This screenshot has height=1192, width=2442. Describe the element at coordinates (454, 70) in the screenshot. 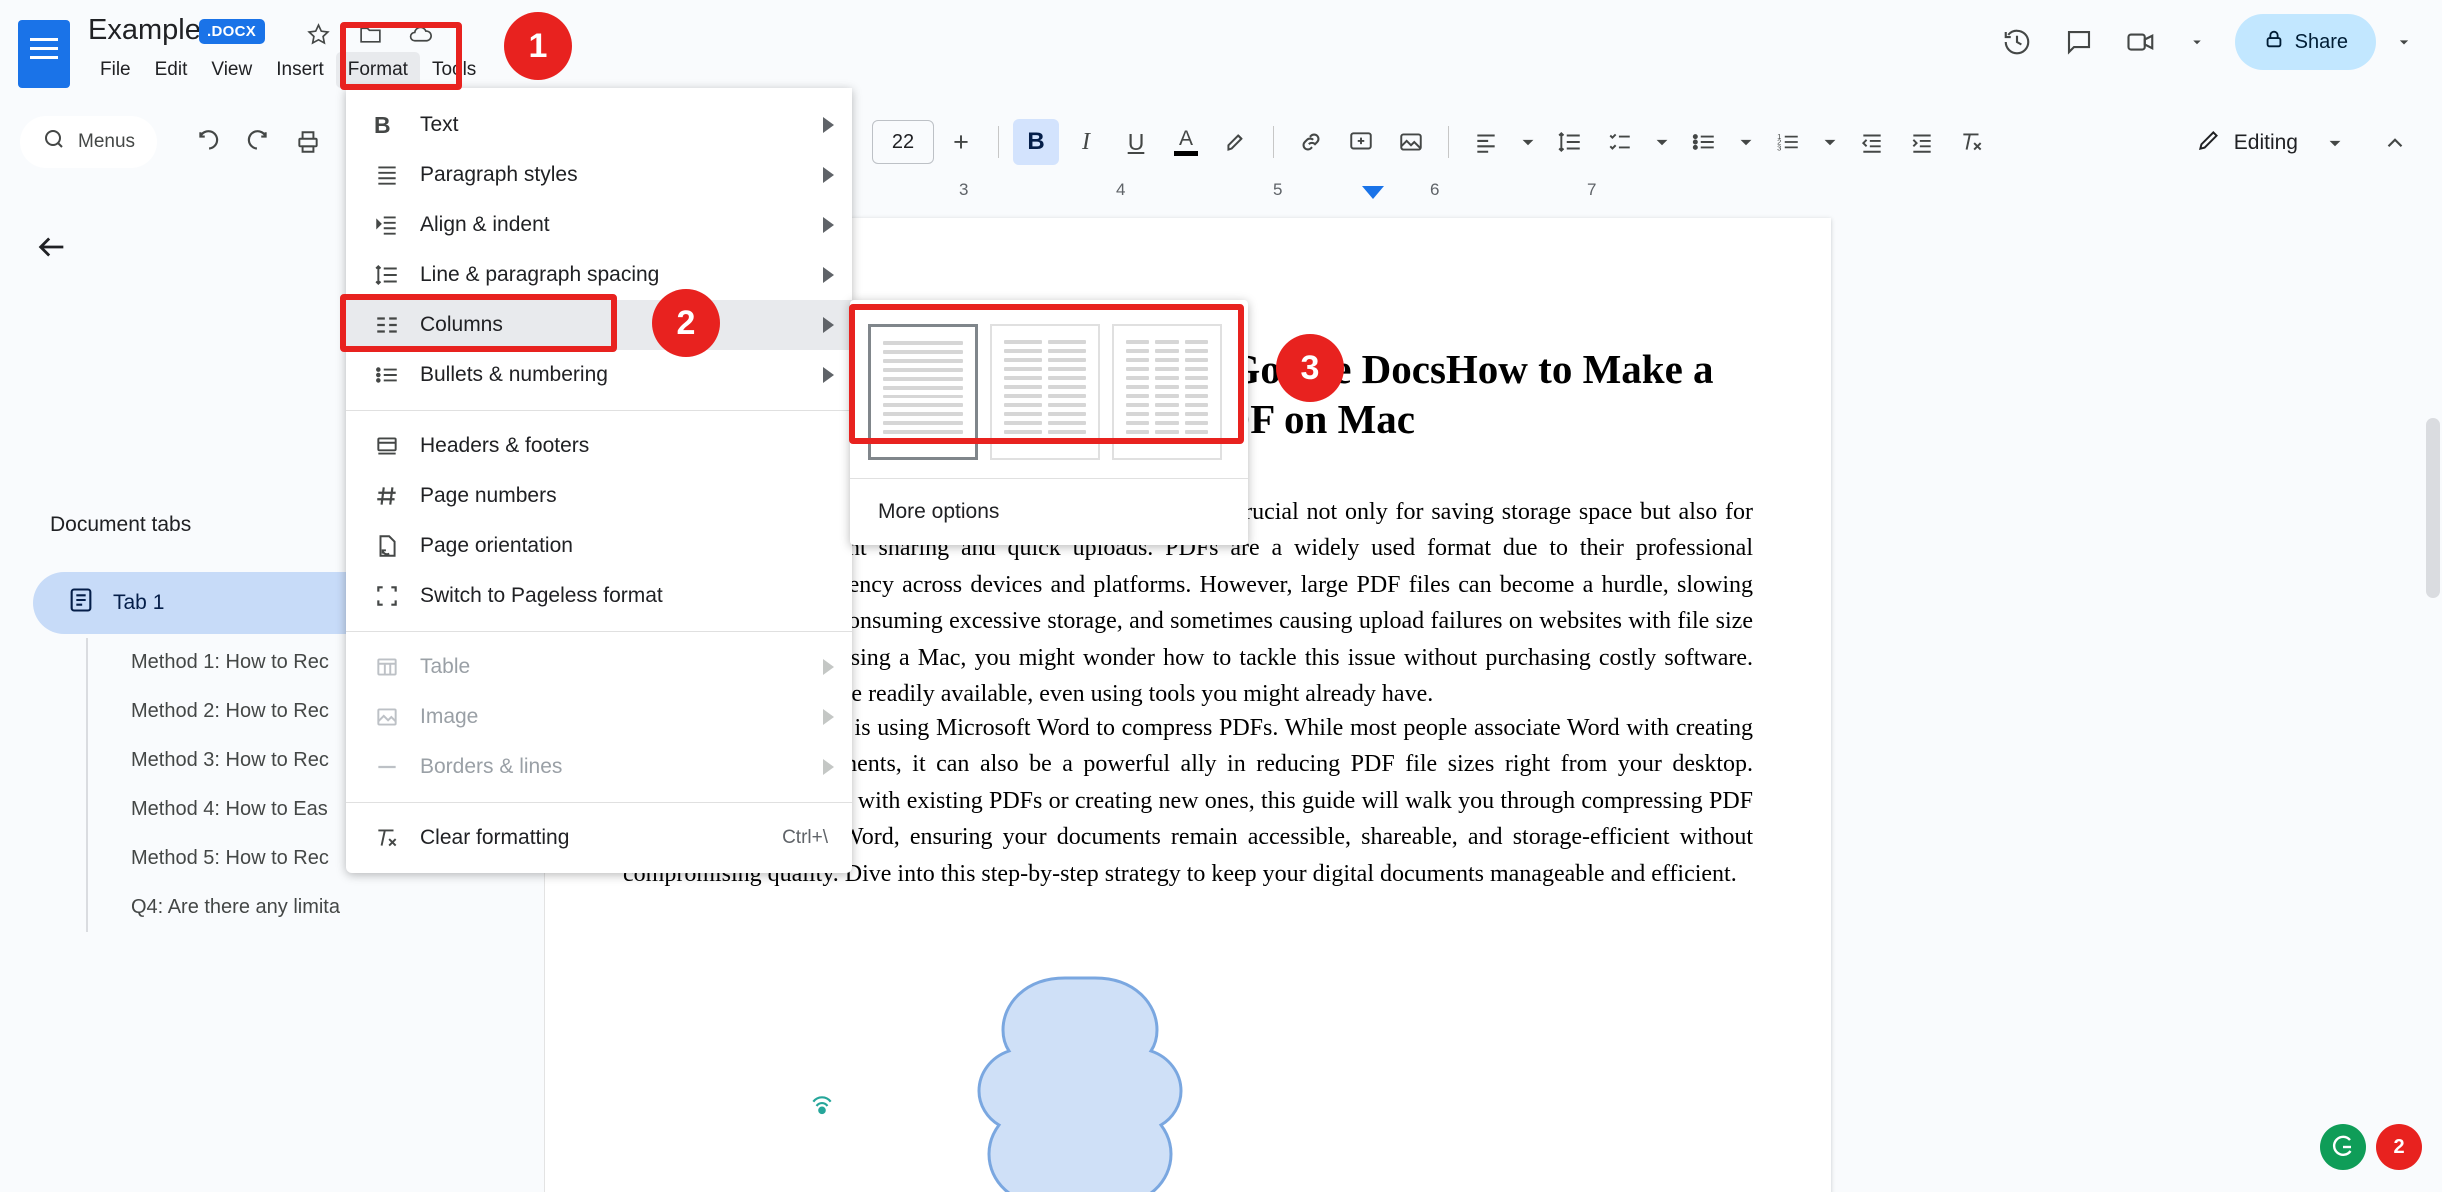

I see `menu-tools: Tools` at that location.